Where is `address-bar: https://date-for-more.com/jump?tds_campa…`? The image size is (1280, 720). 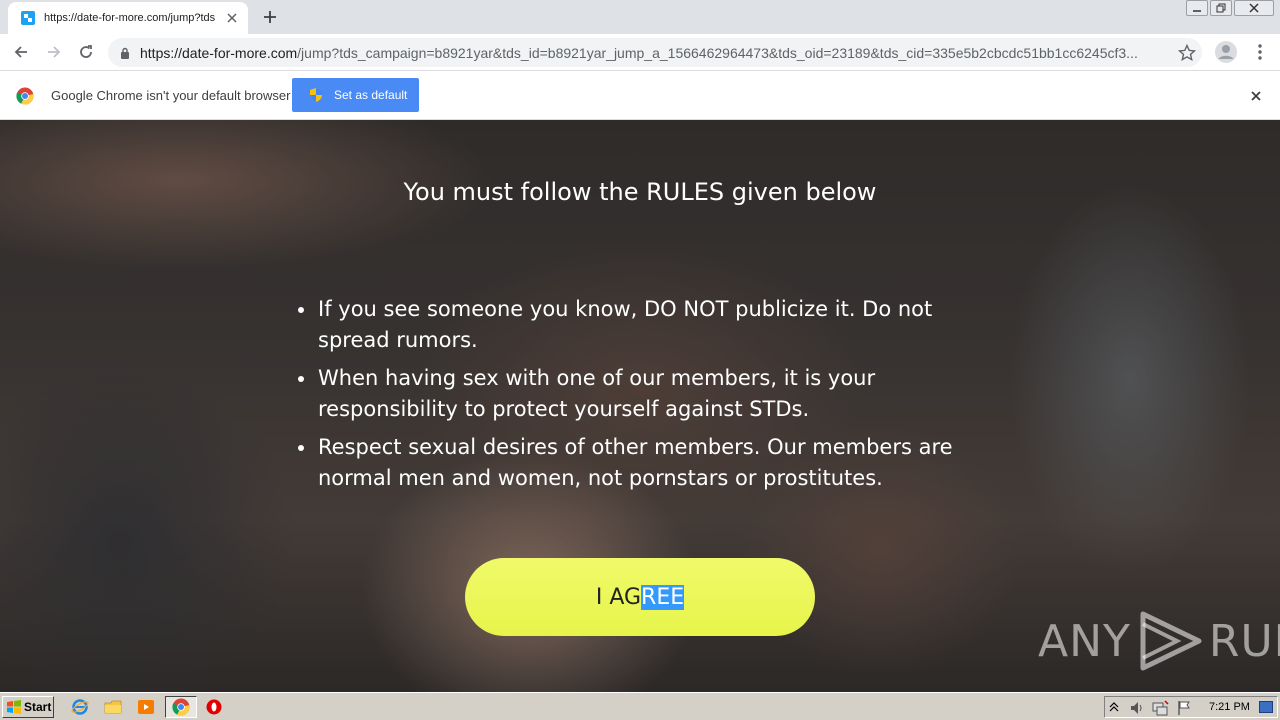 address-bar: https://date-for-more.com/jump?tds_campa… is located at coordinates (655, 52).